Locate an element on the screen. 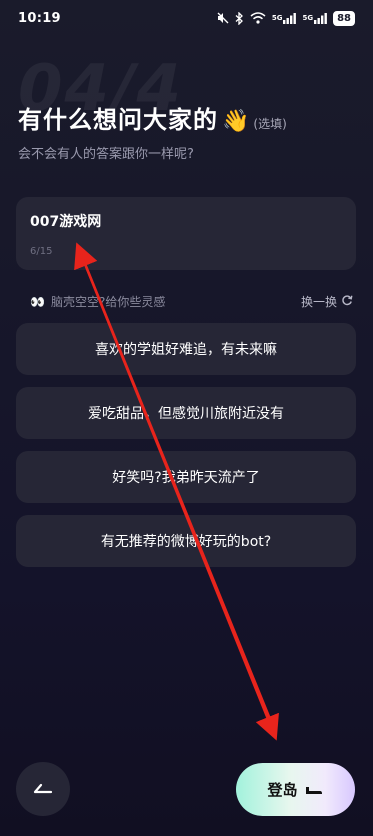 Image resolution: width=373 pixels, height=836 pixels. waving-hand-icon: 👋 is located at coordinates (236, 121).